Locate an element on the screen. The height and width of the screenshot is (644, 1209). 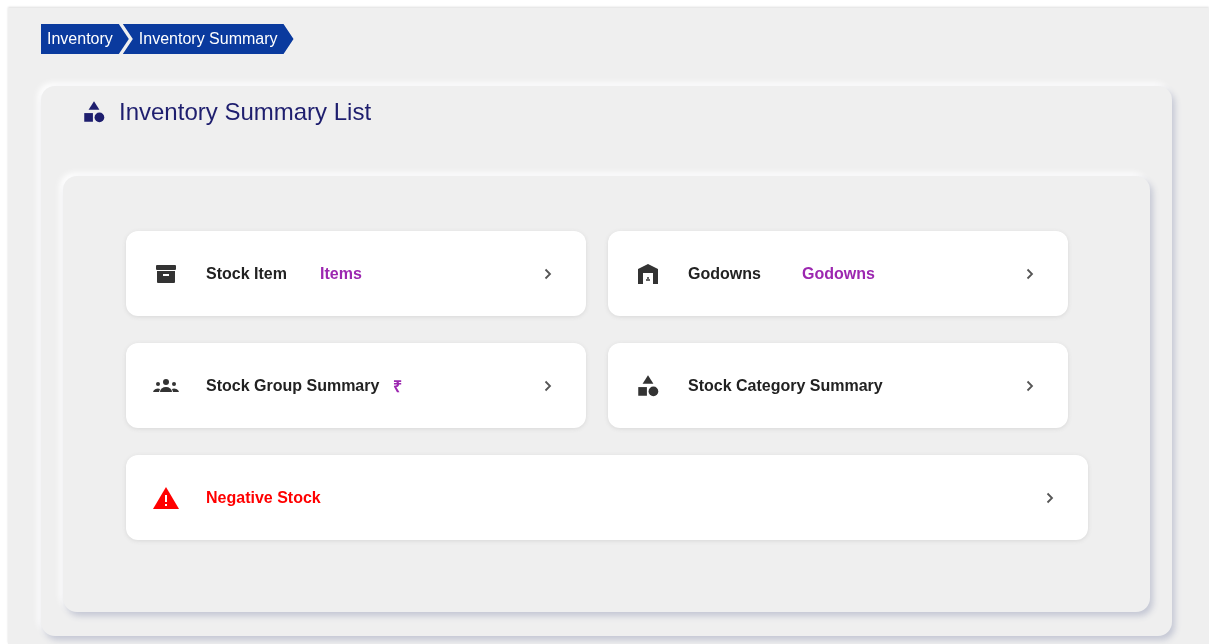
card-tag: ₹ is located at coordinates (398, 385).